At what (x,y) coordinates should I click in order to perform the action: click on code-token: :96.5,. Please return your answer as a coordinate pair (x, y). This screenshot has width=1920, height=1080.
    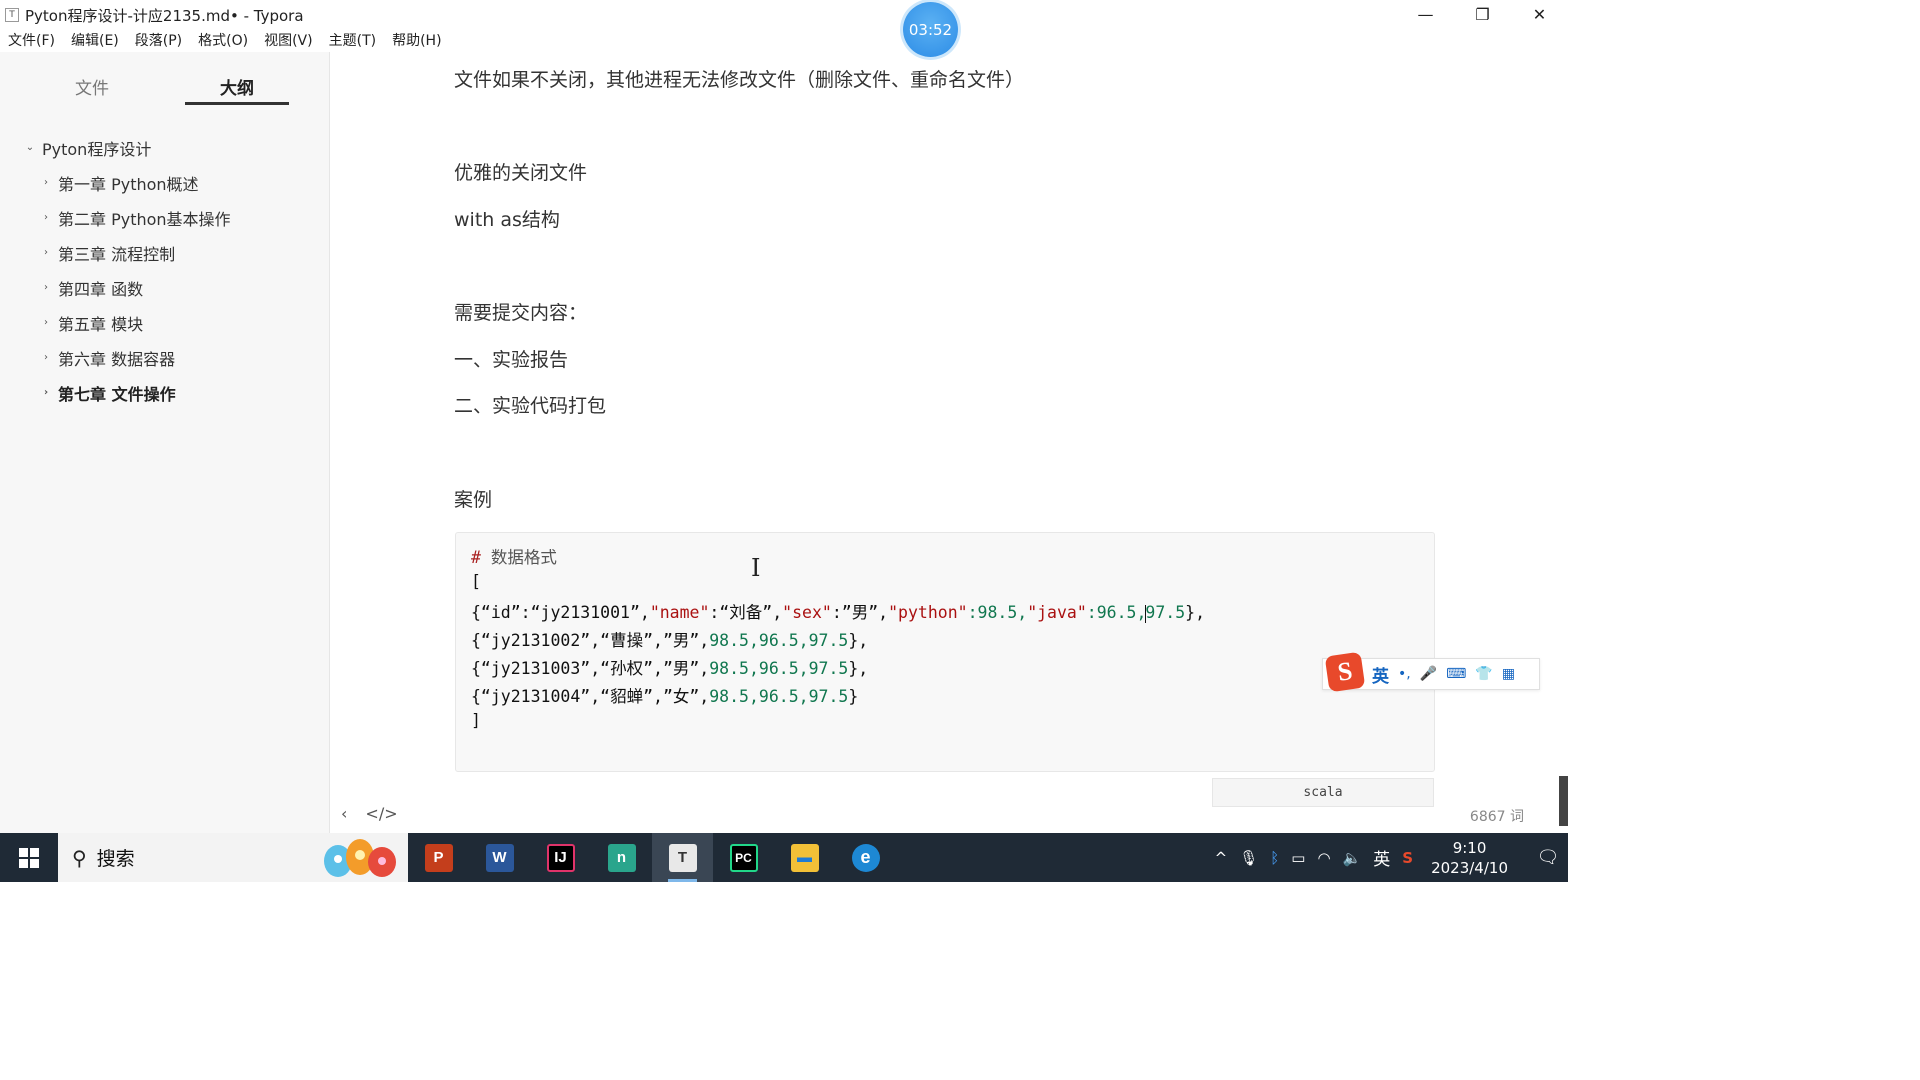
    Looking at the image, I should click on (1116, 612).